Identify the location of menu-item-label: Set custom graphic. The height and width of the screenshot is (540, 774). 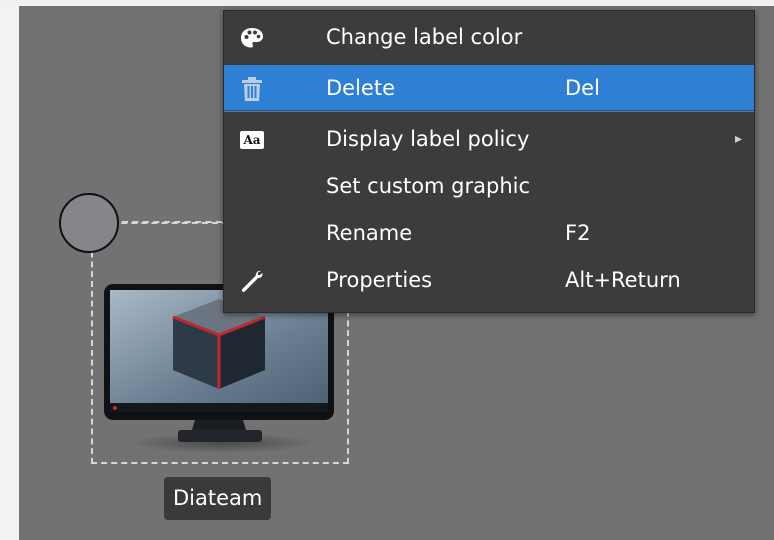
(428, 186).